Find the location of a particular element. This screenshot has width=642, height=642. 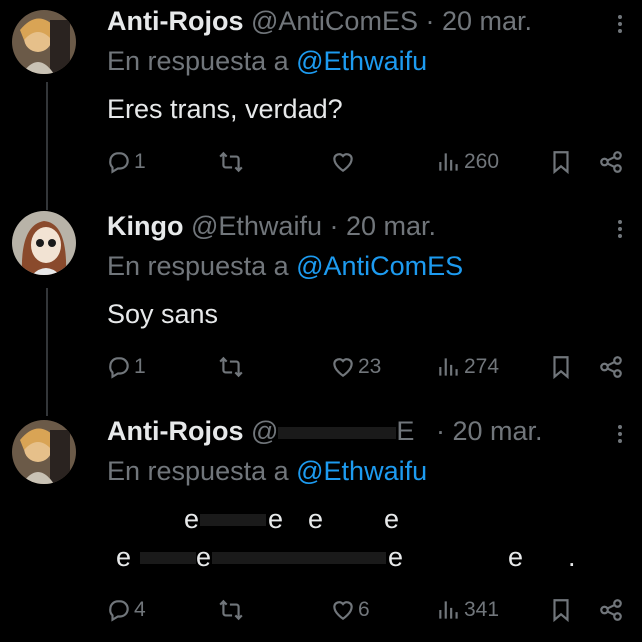

text-fragment: . is located at coordinates (572, 557).